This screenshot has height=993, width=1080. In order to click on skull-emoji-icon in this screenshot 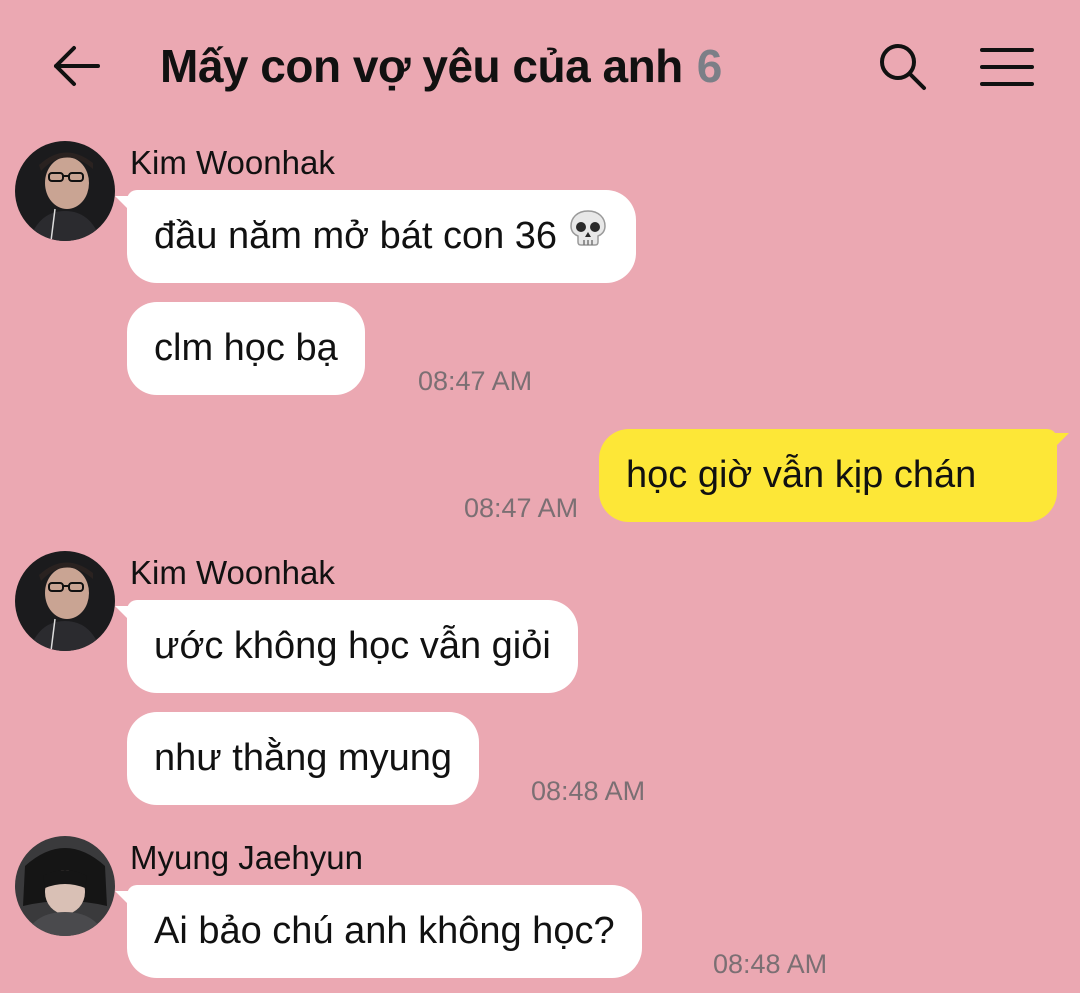, I will do `click(588, 237)`.